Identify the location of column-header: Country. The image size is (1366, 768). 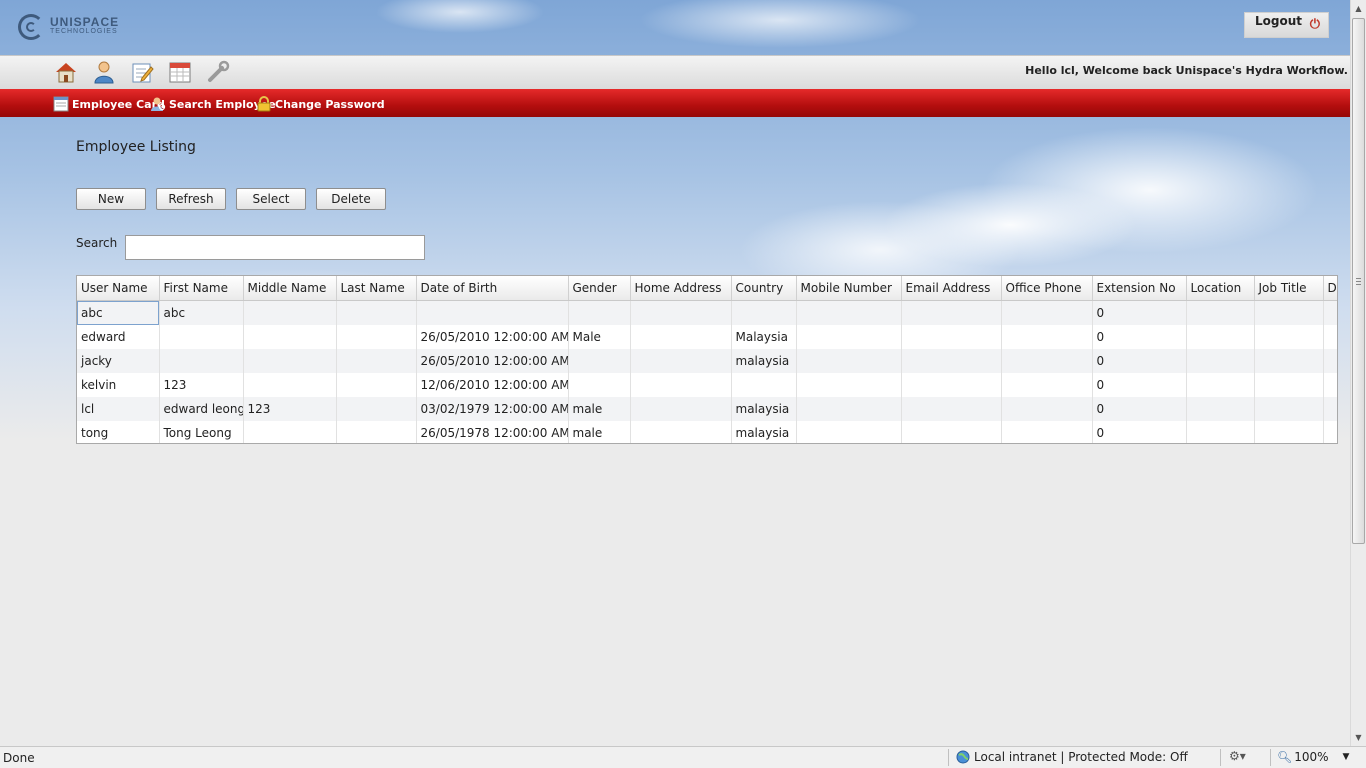
(764, 288).